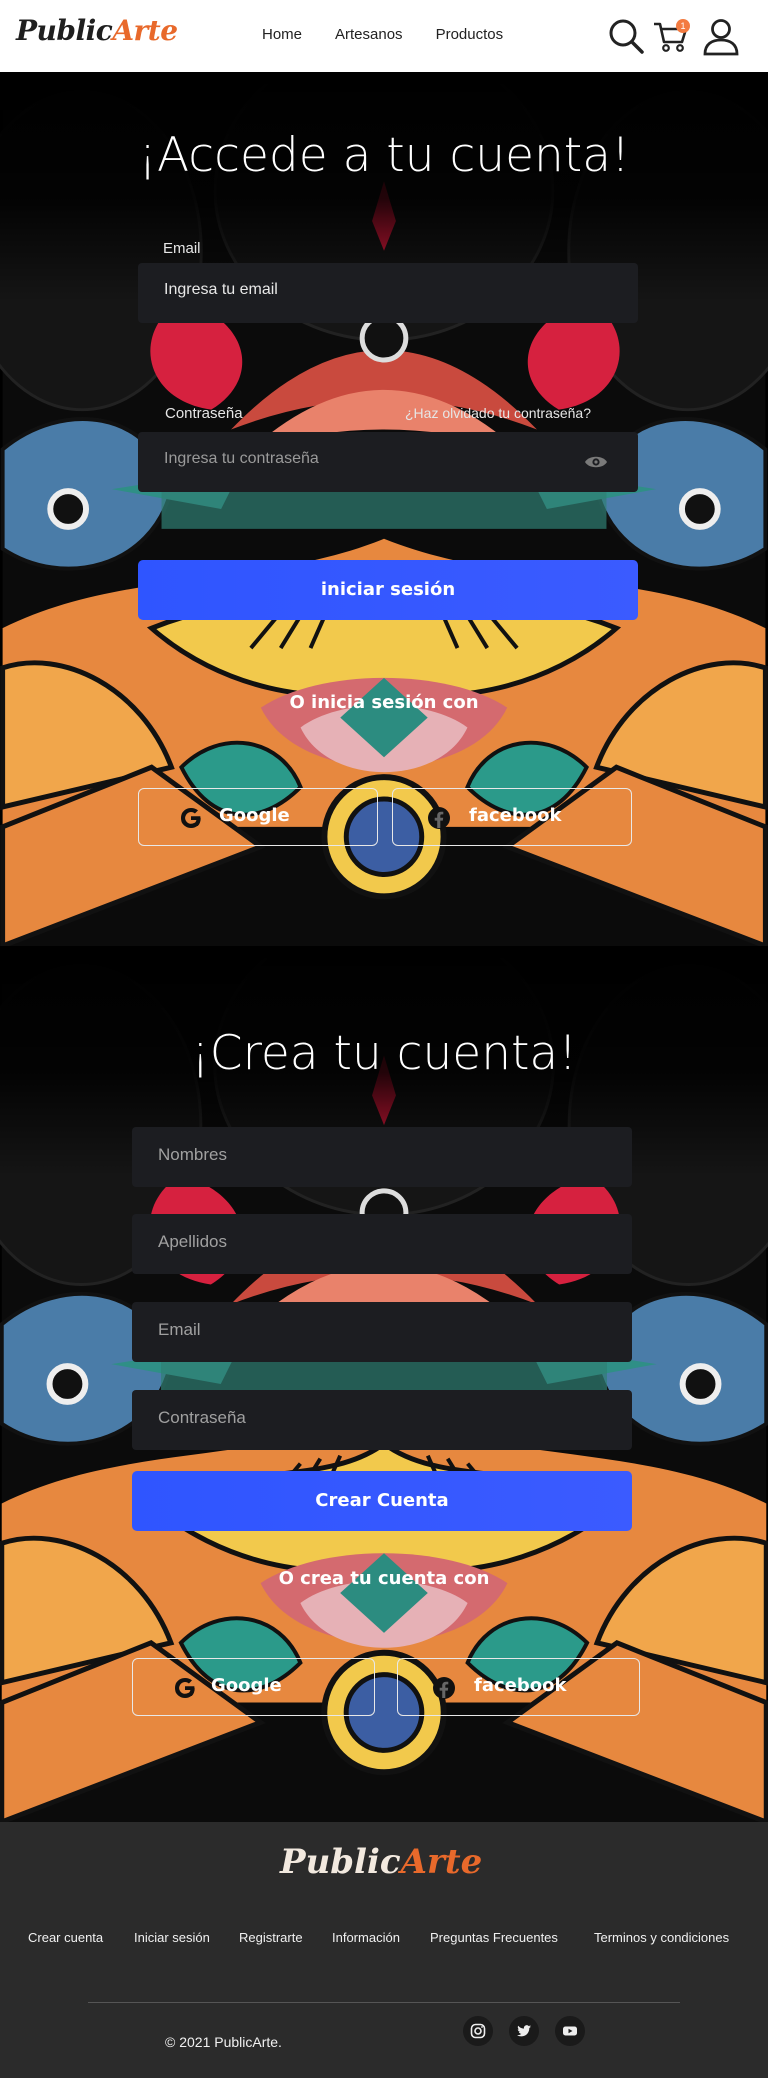 The image size is (768, 2078). Describe the element at coordinates (384, 1578) in the screenshot. I see `register-alt-text: O crea tu cuenta con` at that location.